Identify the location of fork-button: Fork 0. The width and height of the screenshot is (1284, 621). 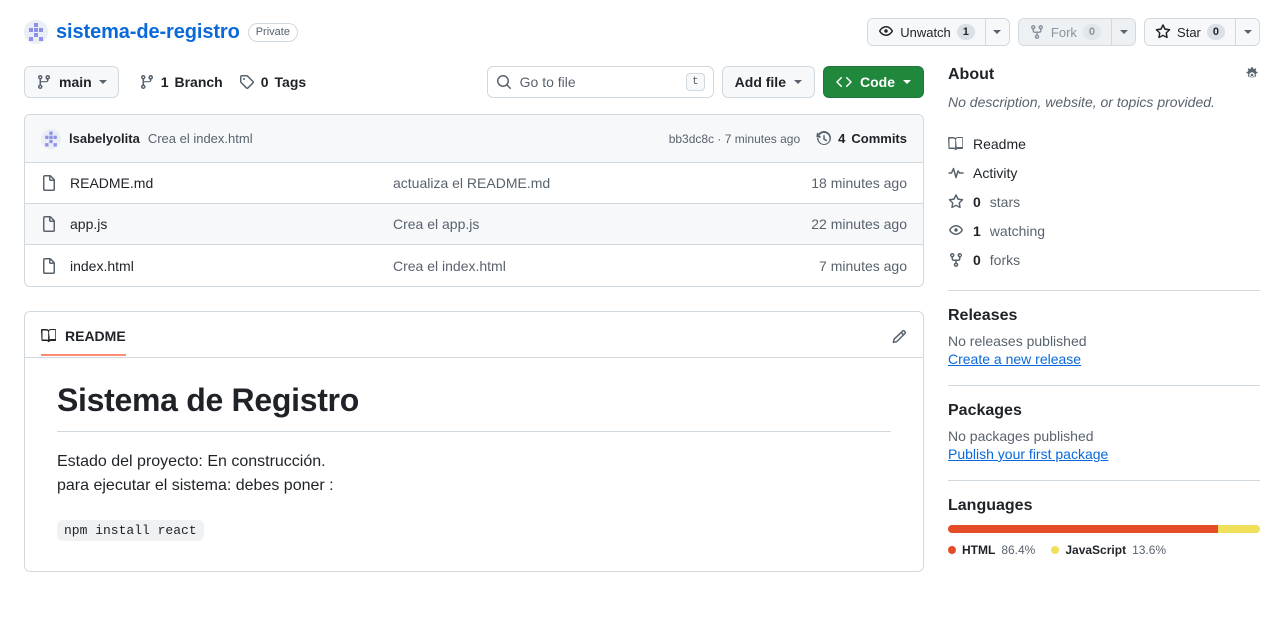
(1065, 32).